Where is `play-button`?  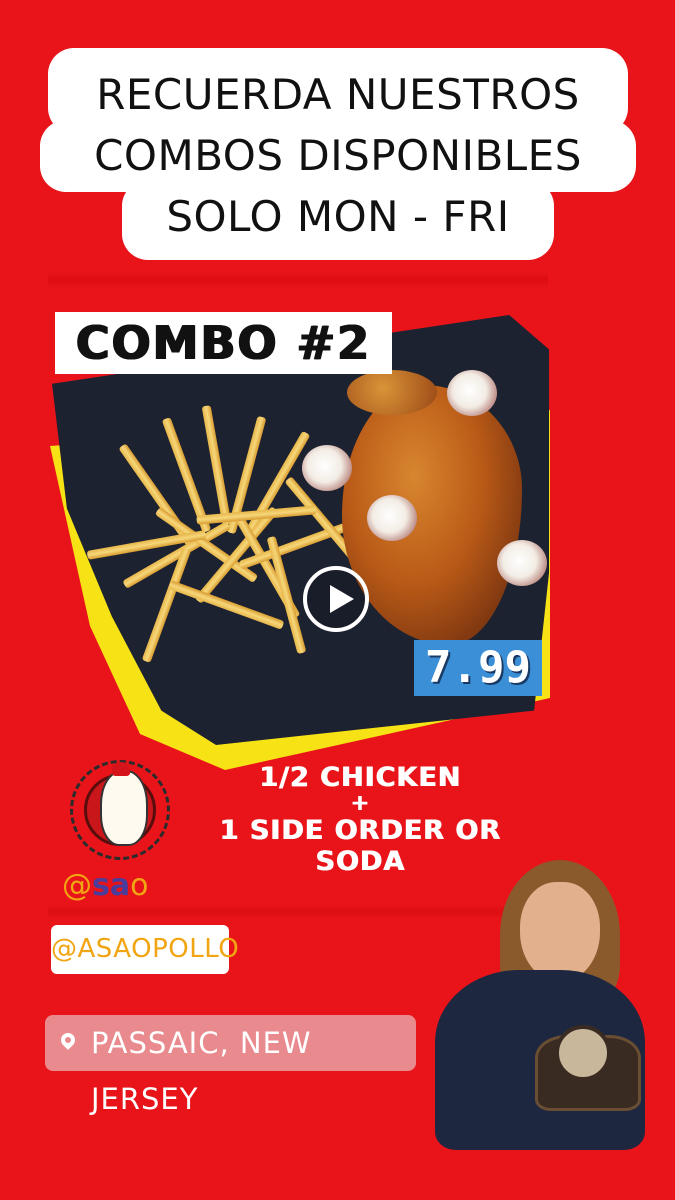
play-button is located at coordinates (336, 599).